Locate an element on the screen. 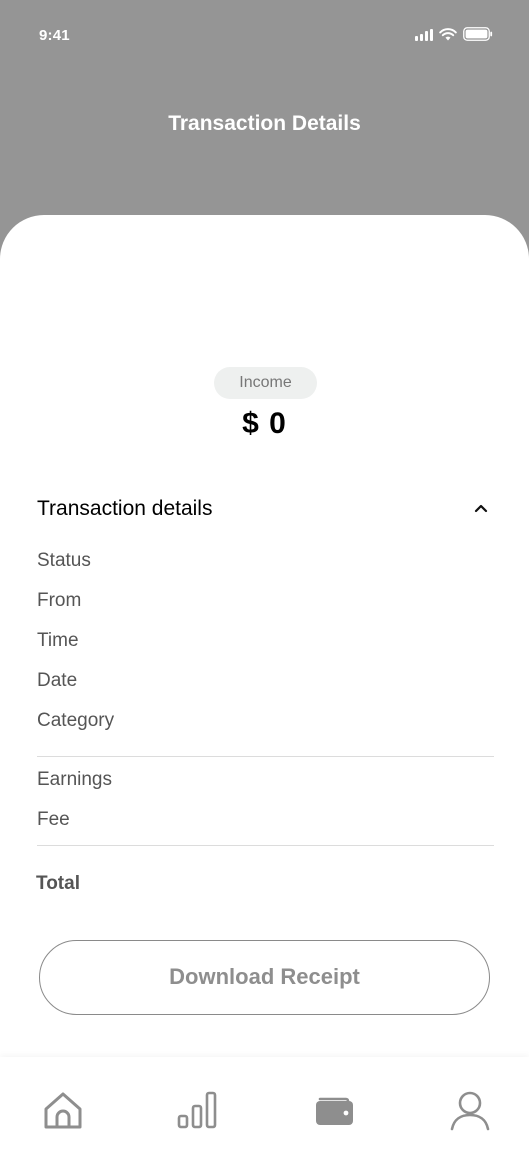  time-label: Time is located at coordinates (58, 640).